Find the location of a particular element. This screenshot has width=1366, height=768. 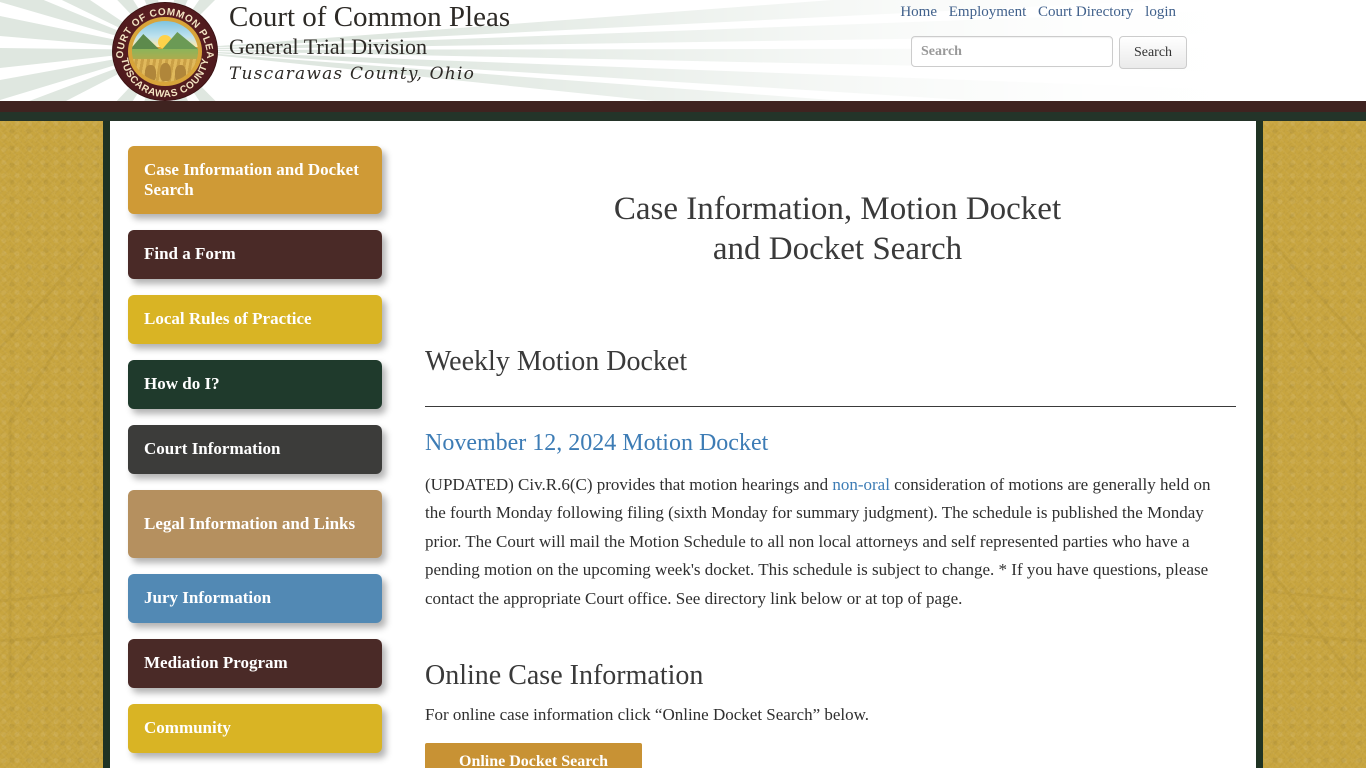

site-title: Court of Common Pleas is located at coordinates (370, 17).